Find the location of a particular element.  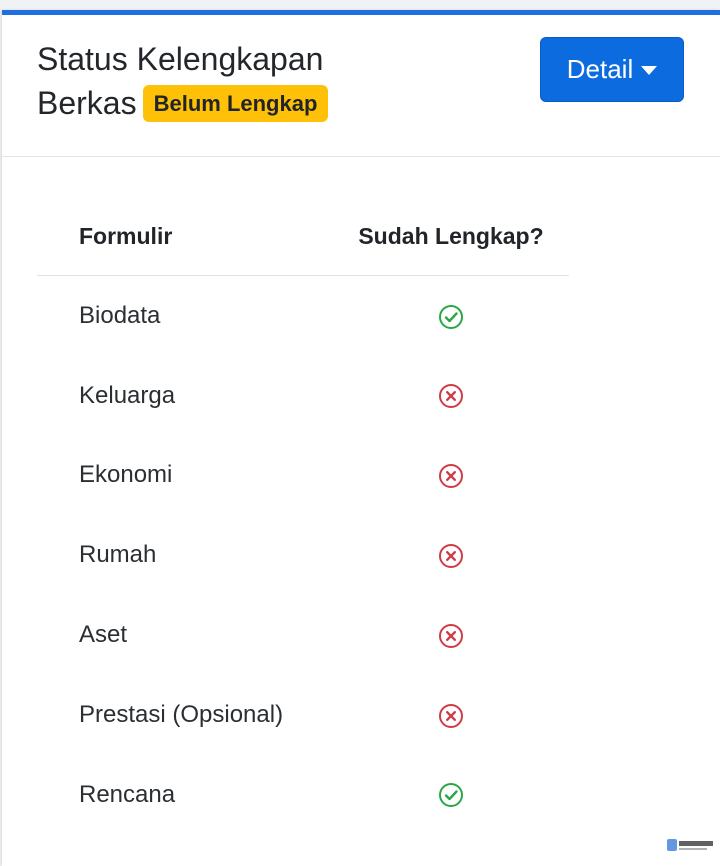

table-row: Aset is located at coordinates (303, 635).